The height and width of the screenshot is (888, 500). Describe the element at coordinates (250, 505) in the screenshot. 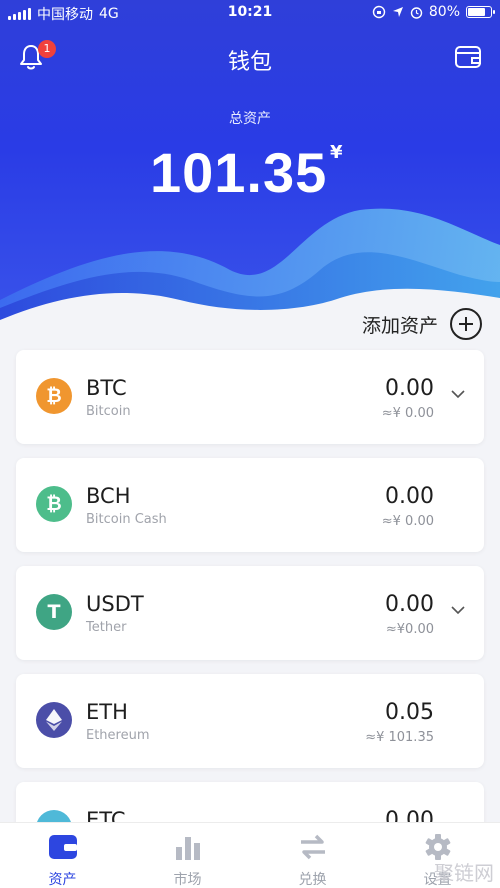

I see `asset-card-bch: ₿ BCH Bitcoin Cash 0.00 ≈¥ 0.00` at that location.